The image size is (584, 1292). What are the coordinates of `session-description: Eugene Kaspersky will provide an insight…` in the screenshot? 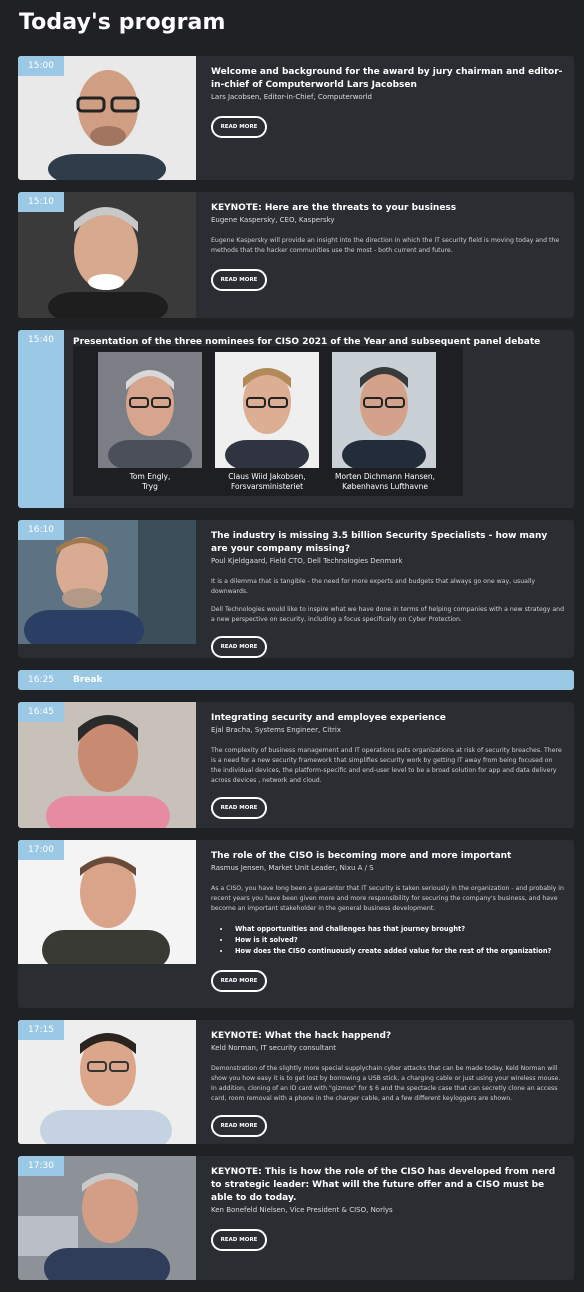 It's located at (385, 245).